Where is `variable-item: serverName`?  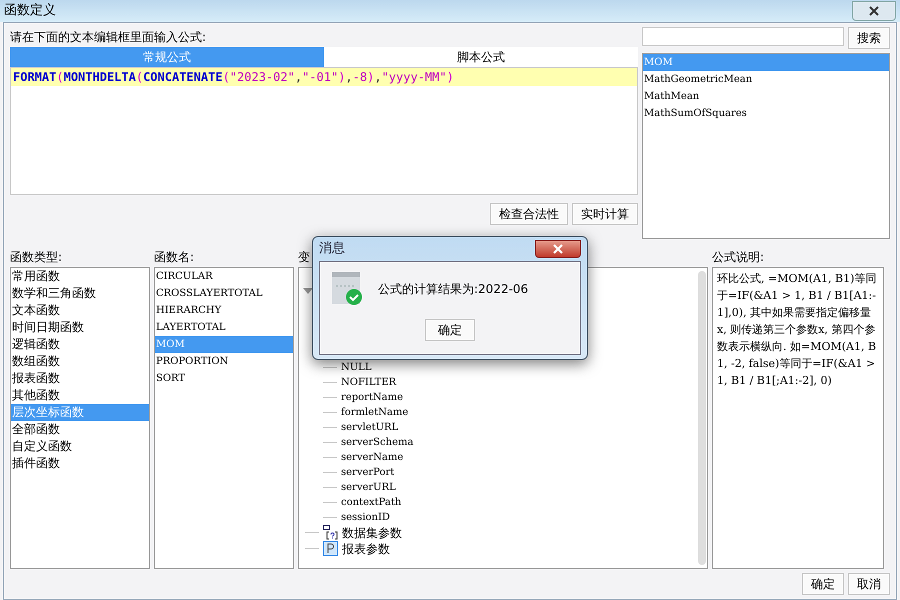 variable-item: serverName is located at coordinates (372, 457).